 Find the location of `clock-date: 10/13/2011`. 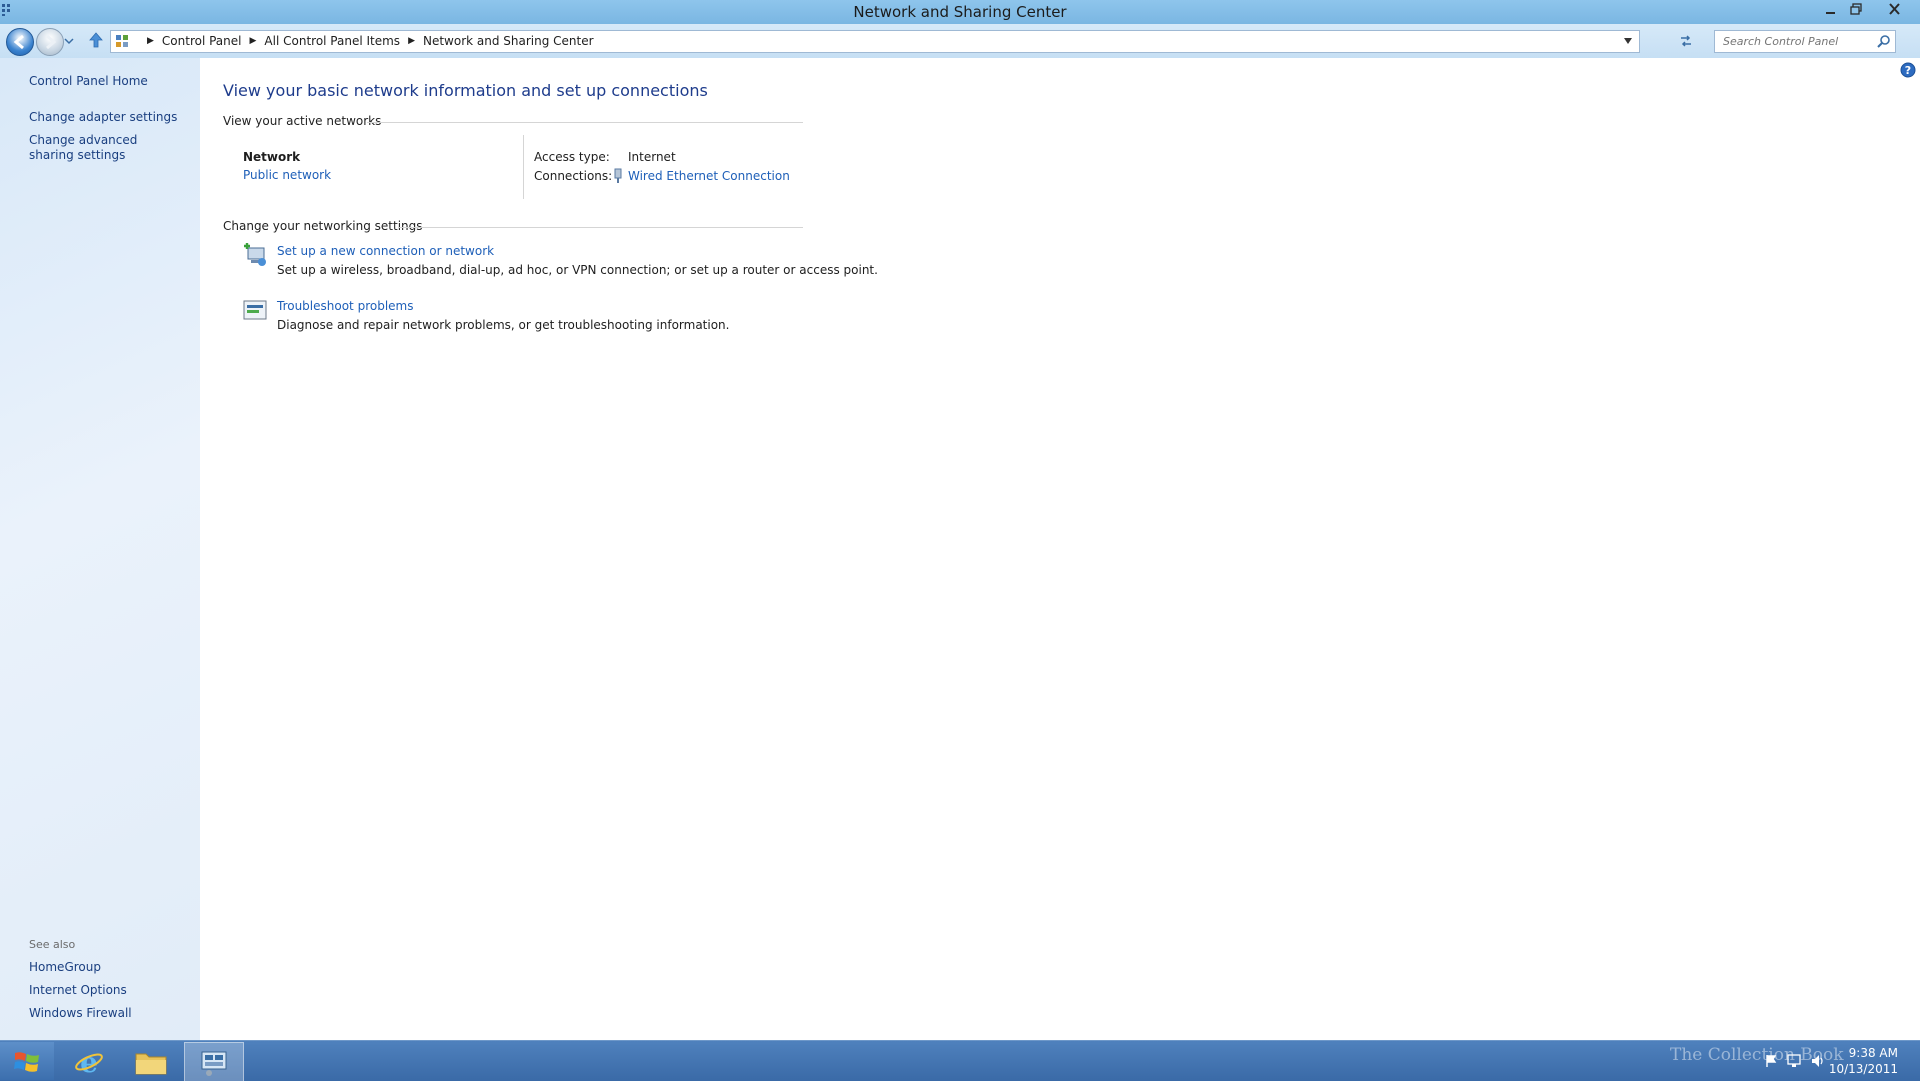

clock-date: 10/13/2011 is located at coordinates (1863, 1069).